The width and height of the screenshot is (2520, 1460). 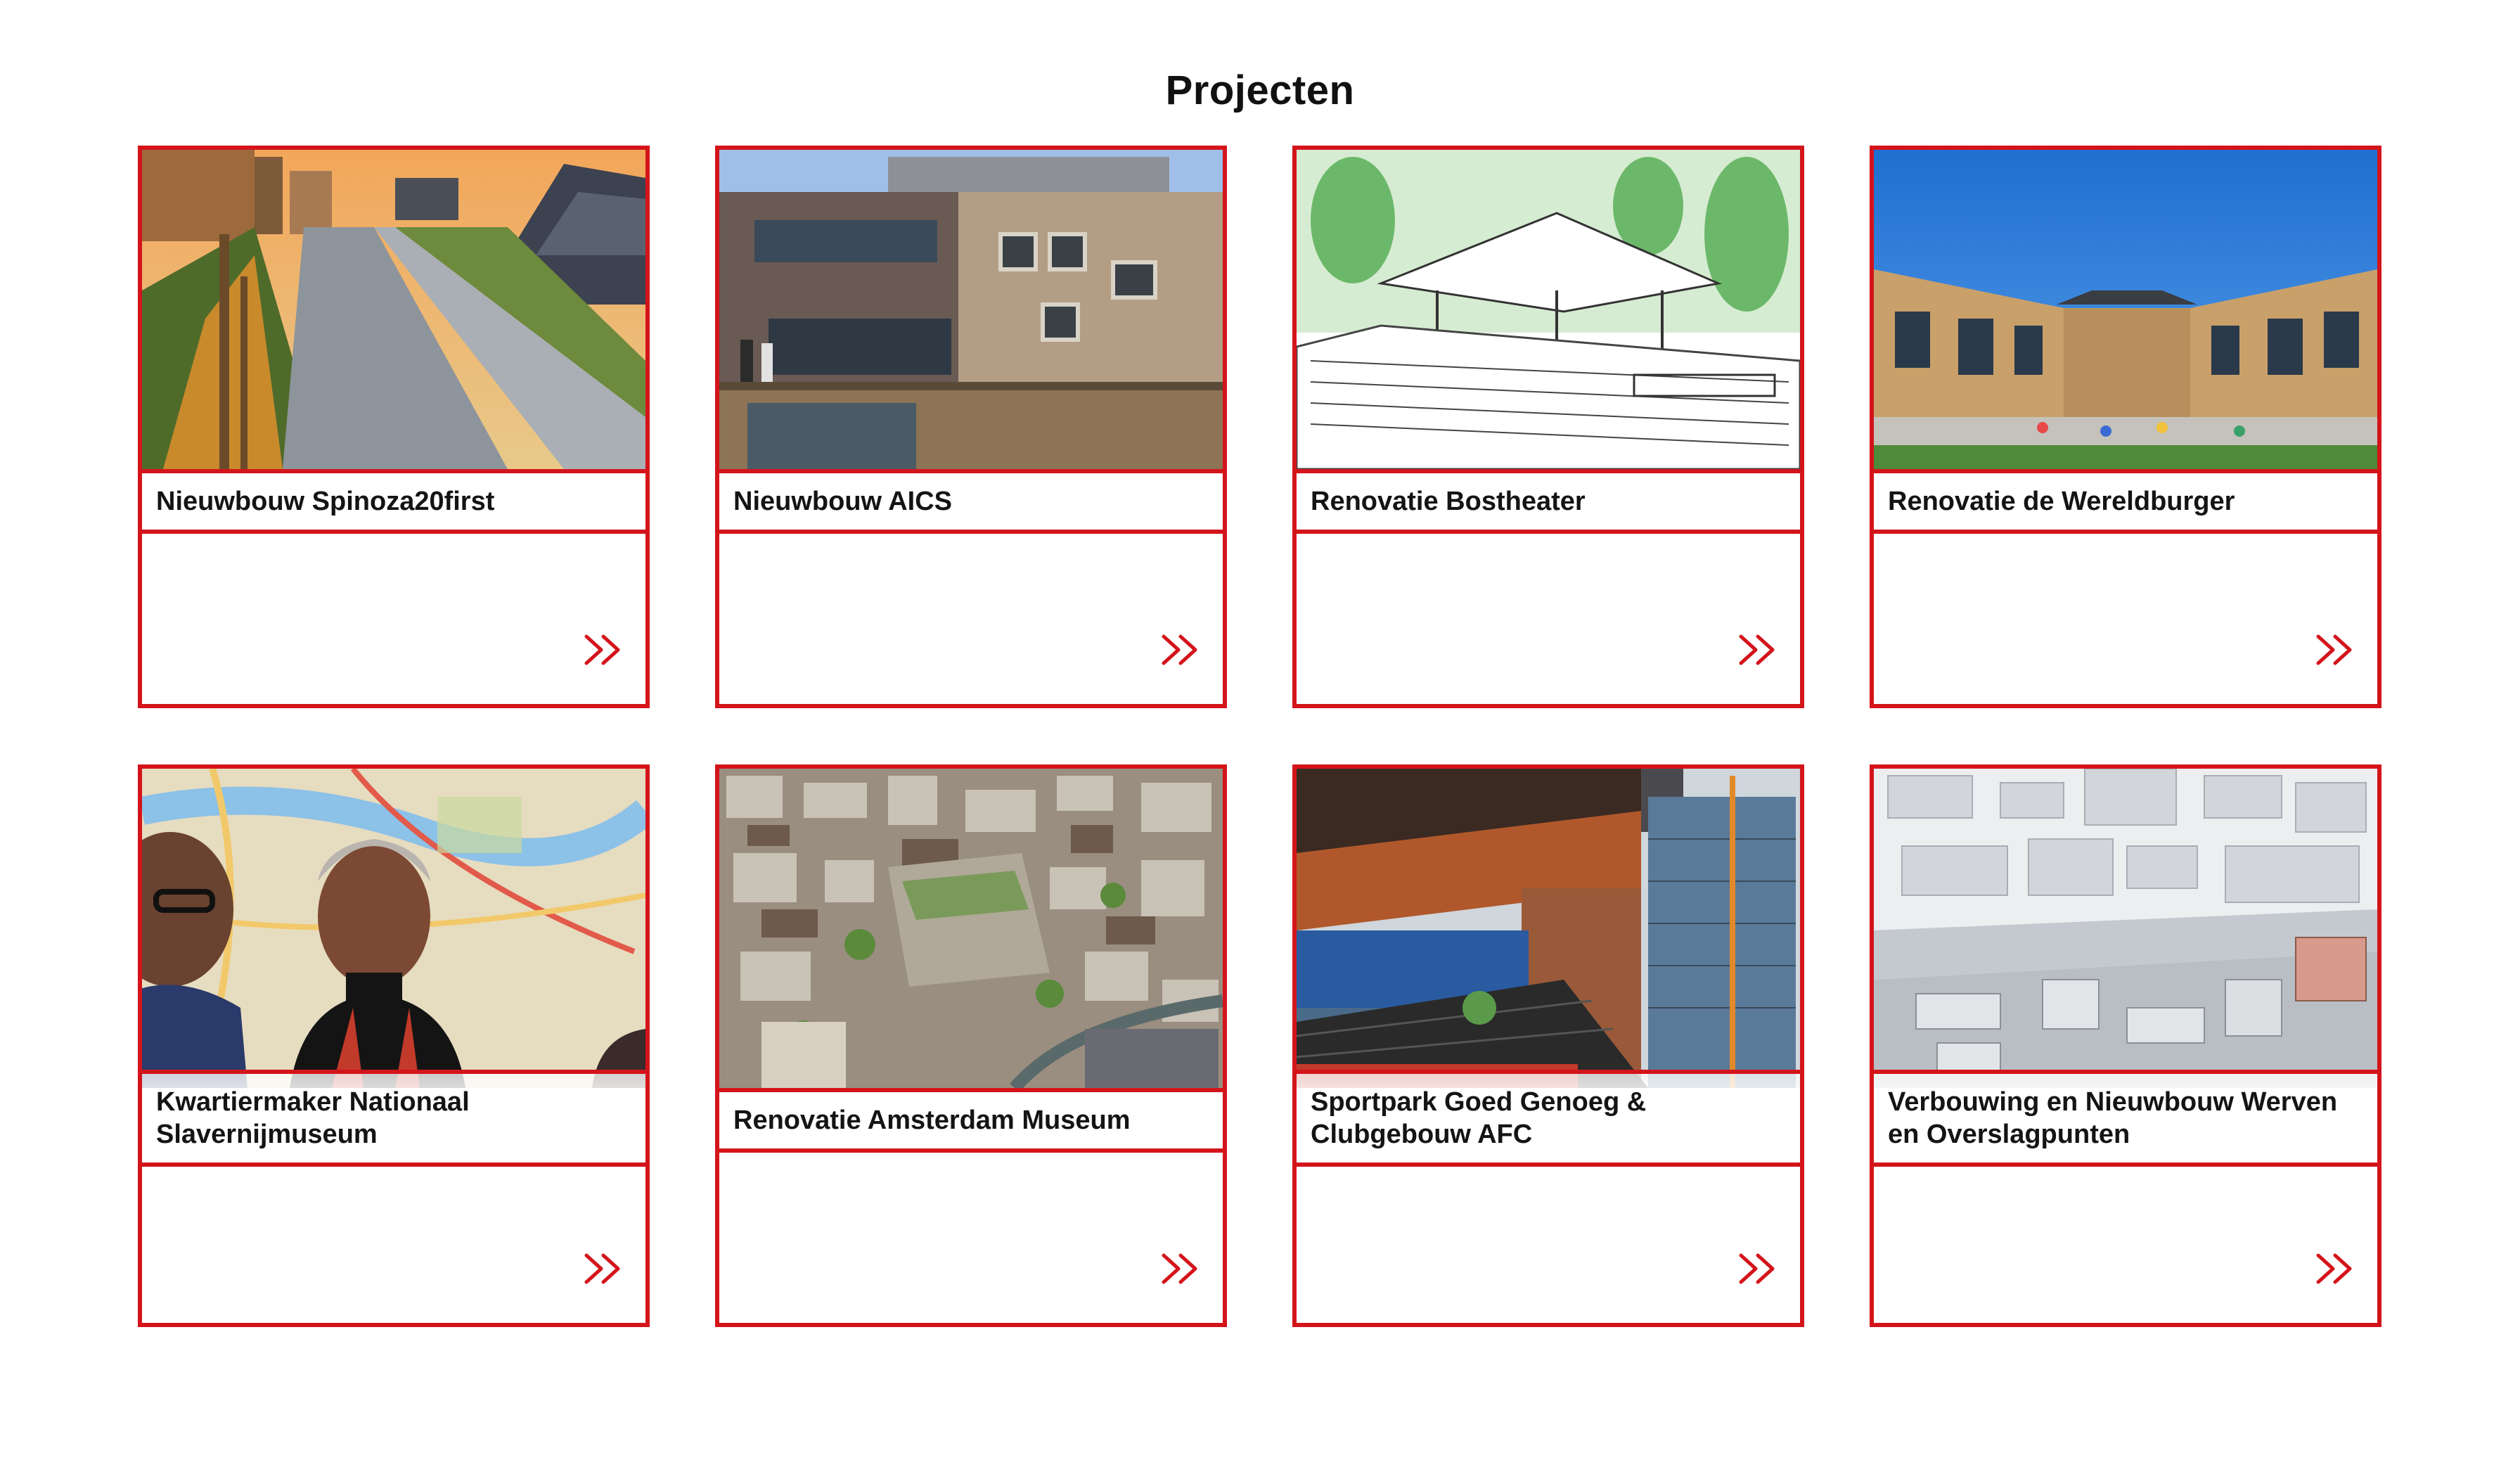 I want to click on project-title-bar: Renovatie Bostheater, so click(x=1548, y=501).